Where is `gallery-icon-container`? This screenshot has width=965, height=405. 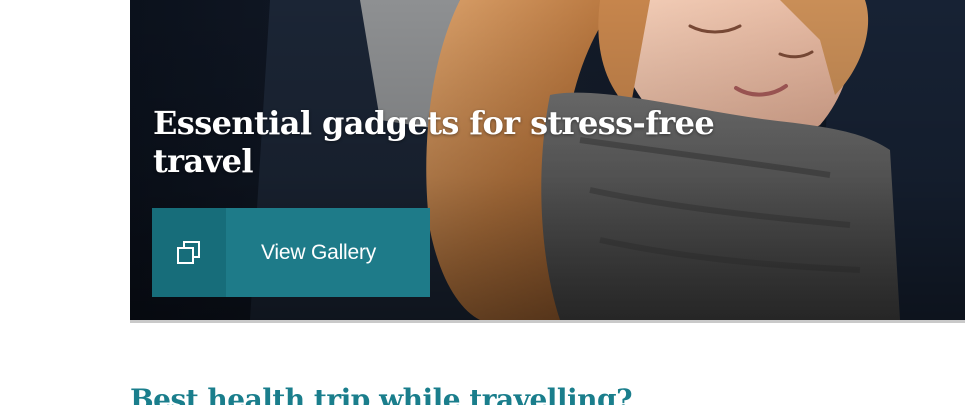 gallery-icon-container is located at coordinates (189, 252).